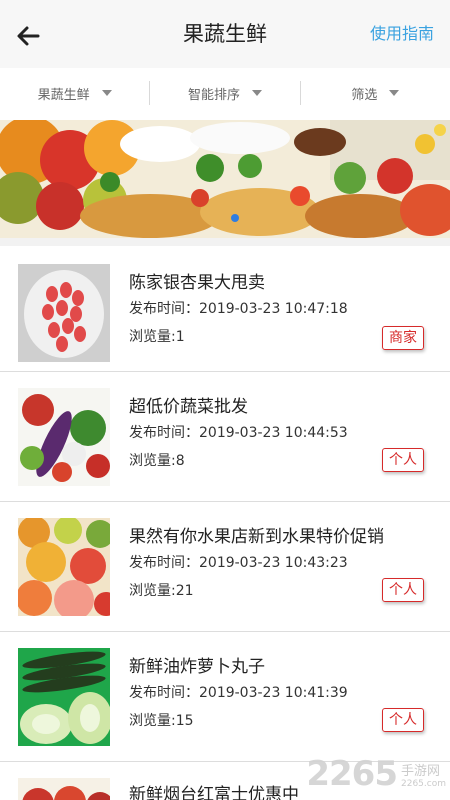 The width and height of the screenshot is (450, 800). I want to click on carousel-indicator, so click(235, 218).